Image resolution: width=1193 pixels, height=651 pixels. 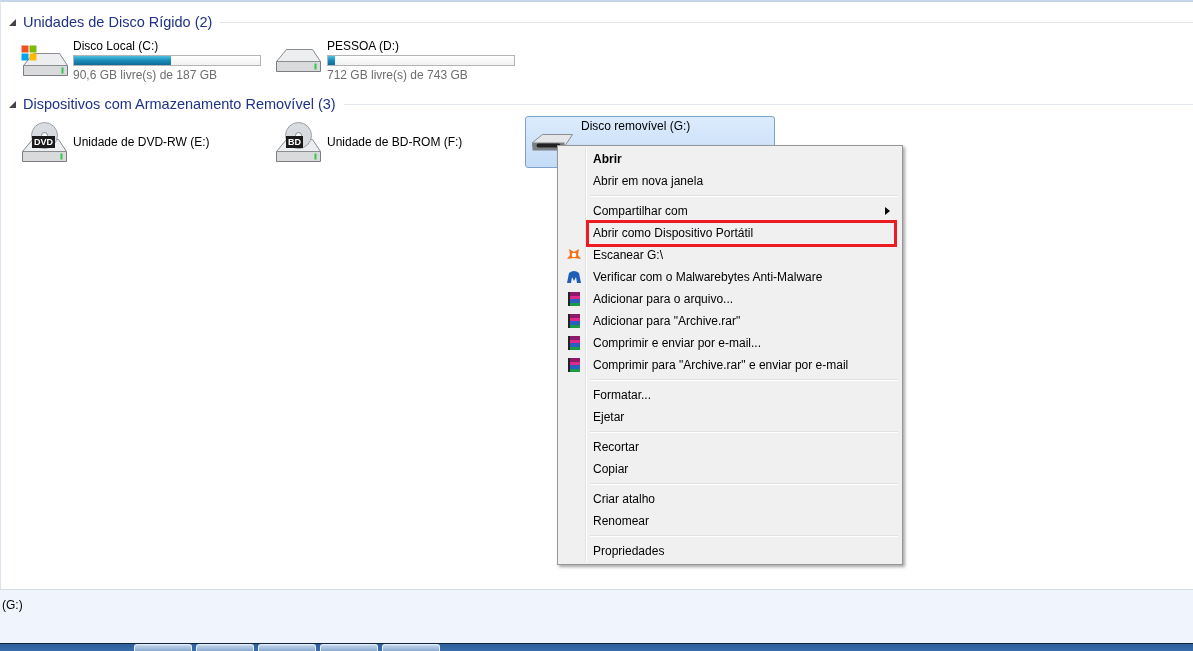 What do you see at coordinates (398, 74) in the screenshot?
I see `free-space-text: 712 GB livre(s) de 743 GB` at bounding box center [398, 74].